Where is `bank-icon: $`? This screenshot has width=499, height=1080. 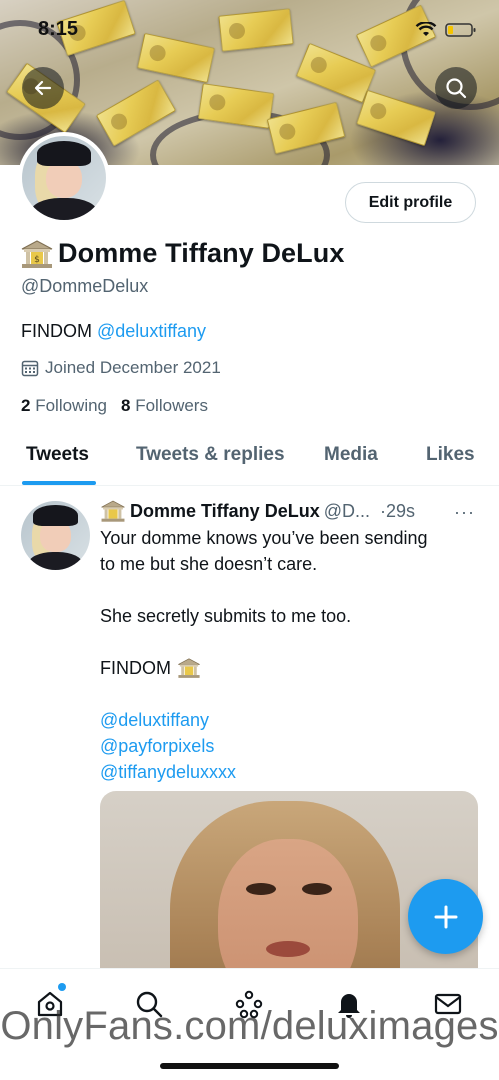 bank-icon: $ is located at coordinates (37, 253).